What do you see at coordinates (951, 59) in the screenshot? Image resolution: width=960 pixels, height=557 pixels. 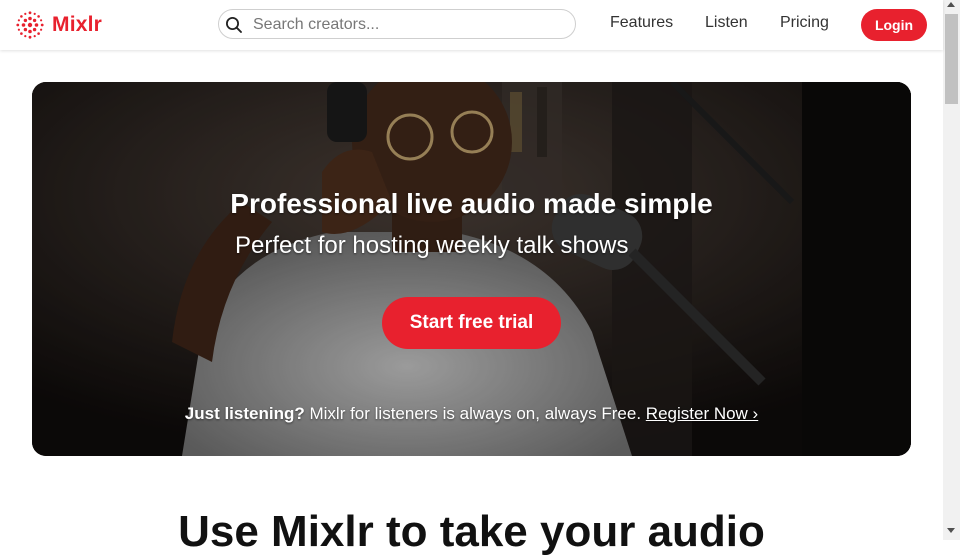 I see `scrollbar-thumb` at bounding box center [951, 59].